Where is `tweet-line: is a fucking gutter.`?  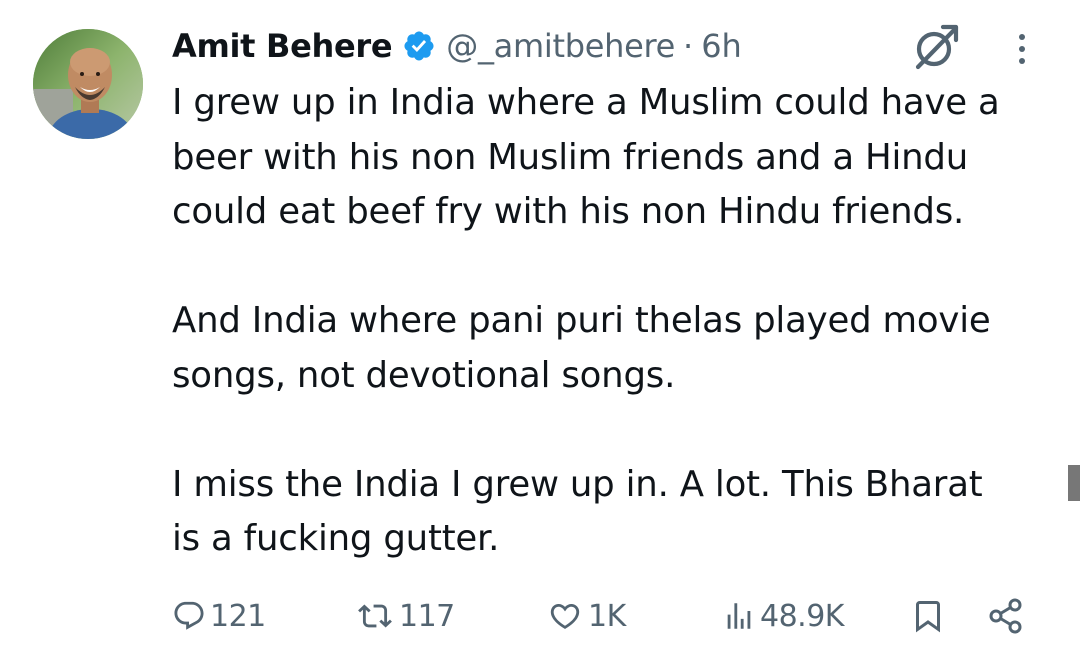
tweet-line: is a fucking gutter. is located at coordinates (336, 538).